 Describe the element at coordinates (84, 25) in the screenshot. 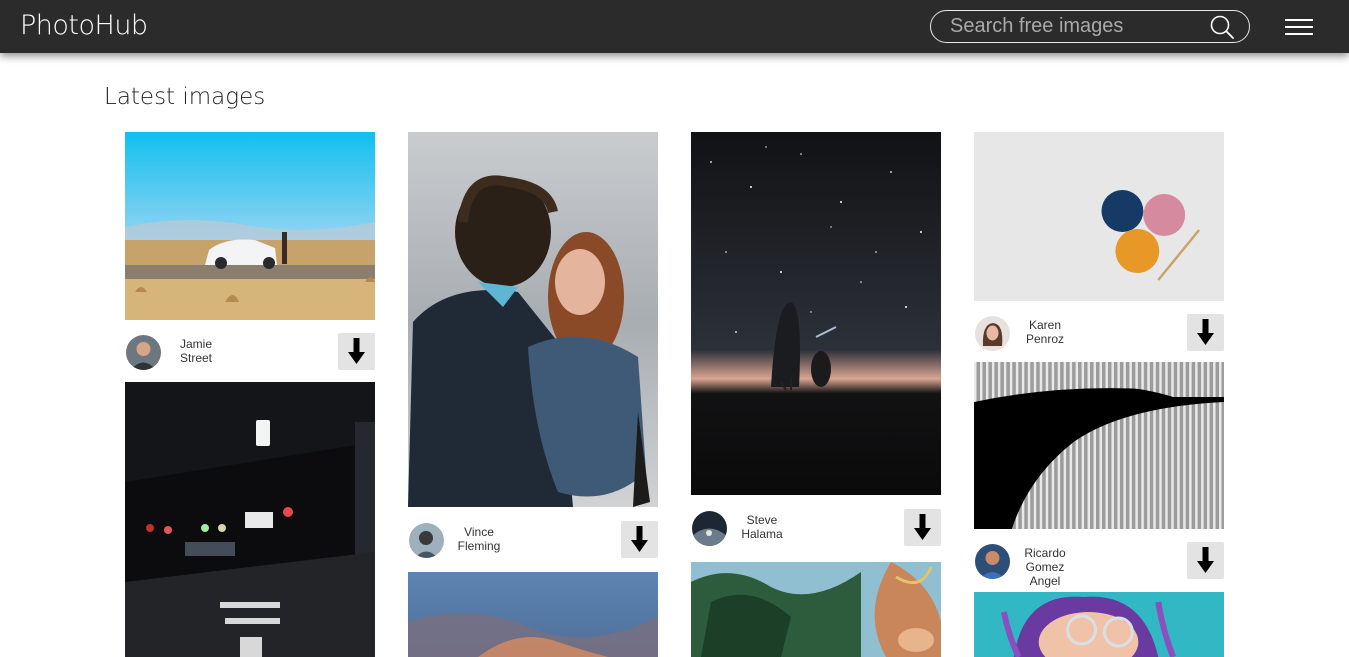

I see `brand-logo: PhotoHub` at that location.